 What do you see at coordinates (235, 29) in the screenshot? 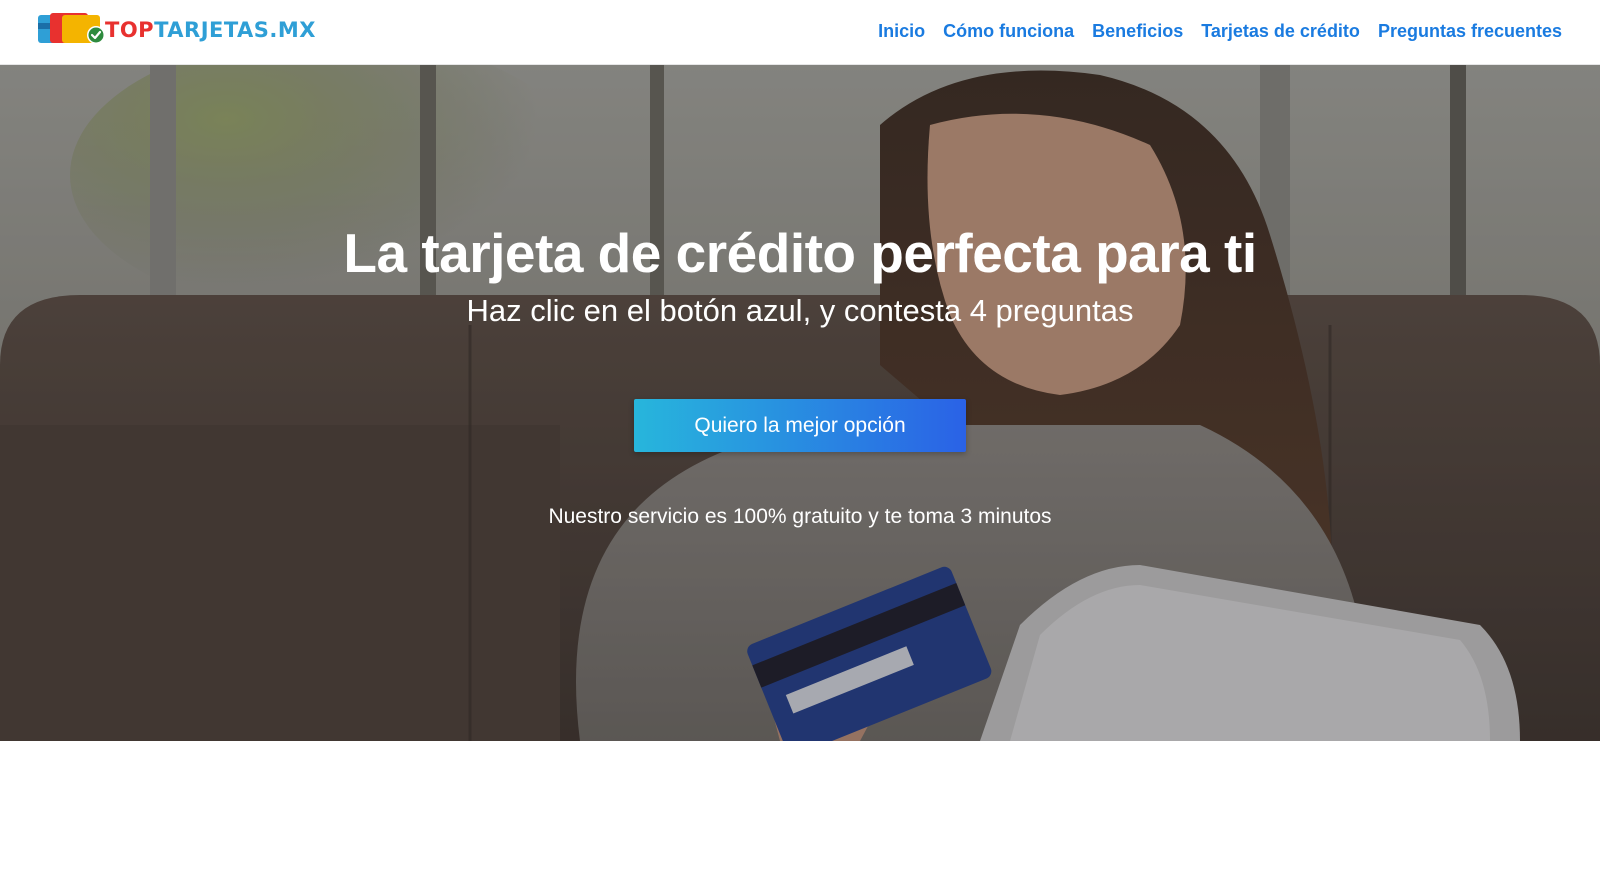
I see `logo-text-rest: TARJETAS.MX` at bounding box center [235, 29].